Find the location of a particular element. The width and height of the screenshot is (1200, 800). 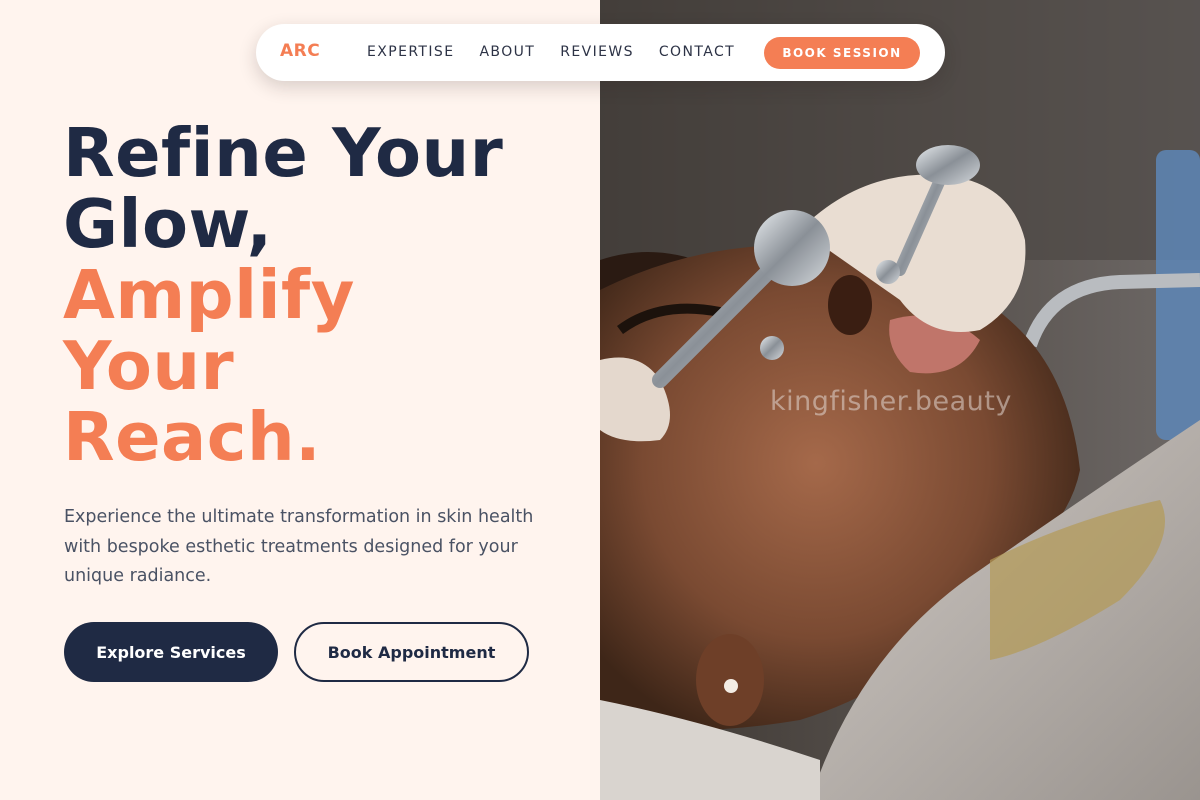

watermark: kingfisher.beauty is located at coordinates (891, 401).